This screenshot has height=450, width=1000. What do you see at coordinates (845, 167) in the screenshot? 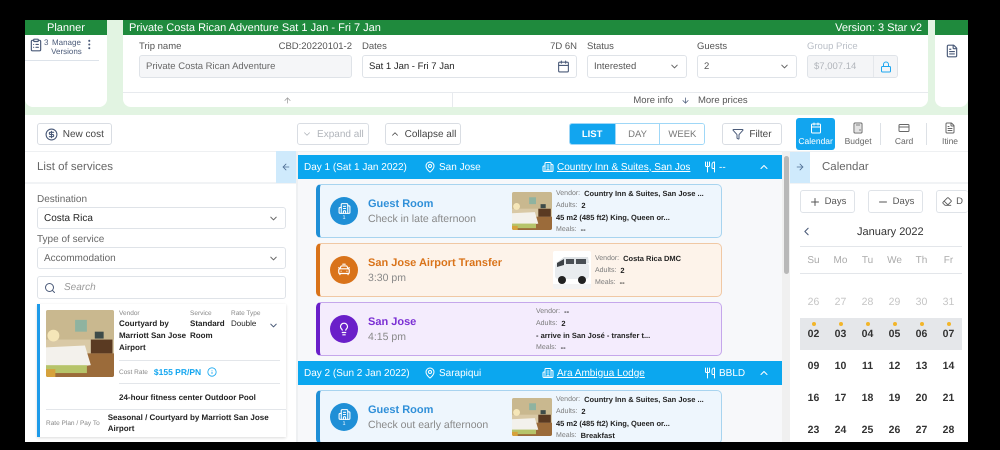
I see `panel-title: Calendar` at bounding box center [845, 167].